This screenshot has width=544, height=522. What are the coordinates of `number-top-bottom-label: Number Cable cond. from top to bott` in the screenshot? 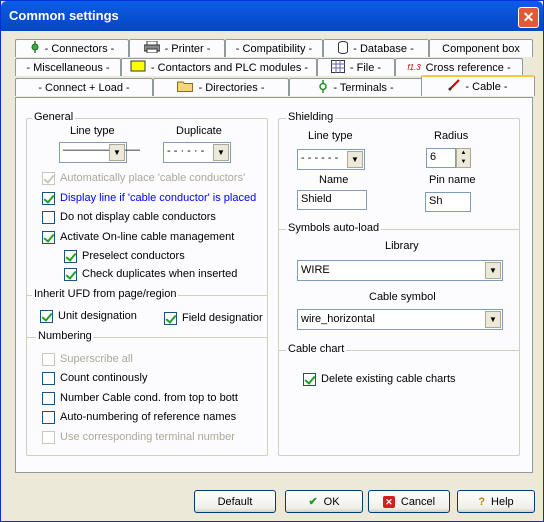 It's located at (149, 398).